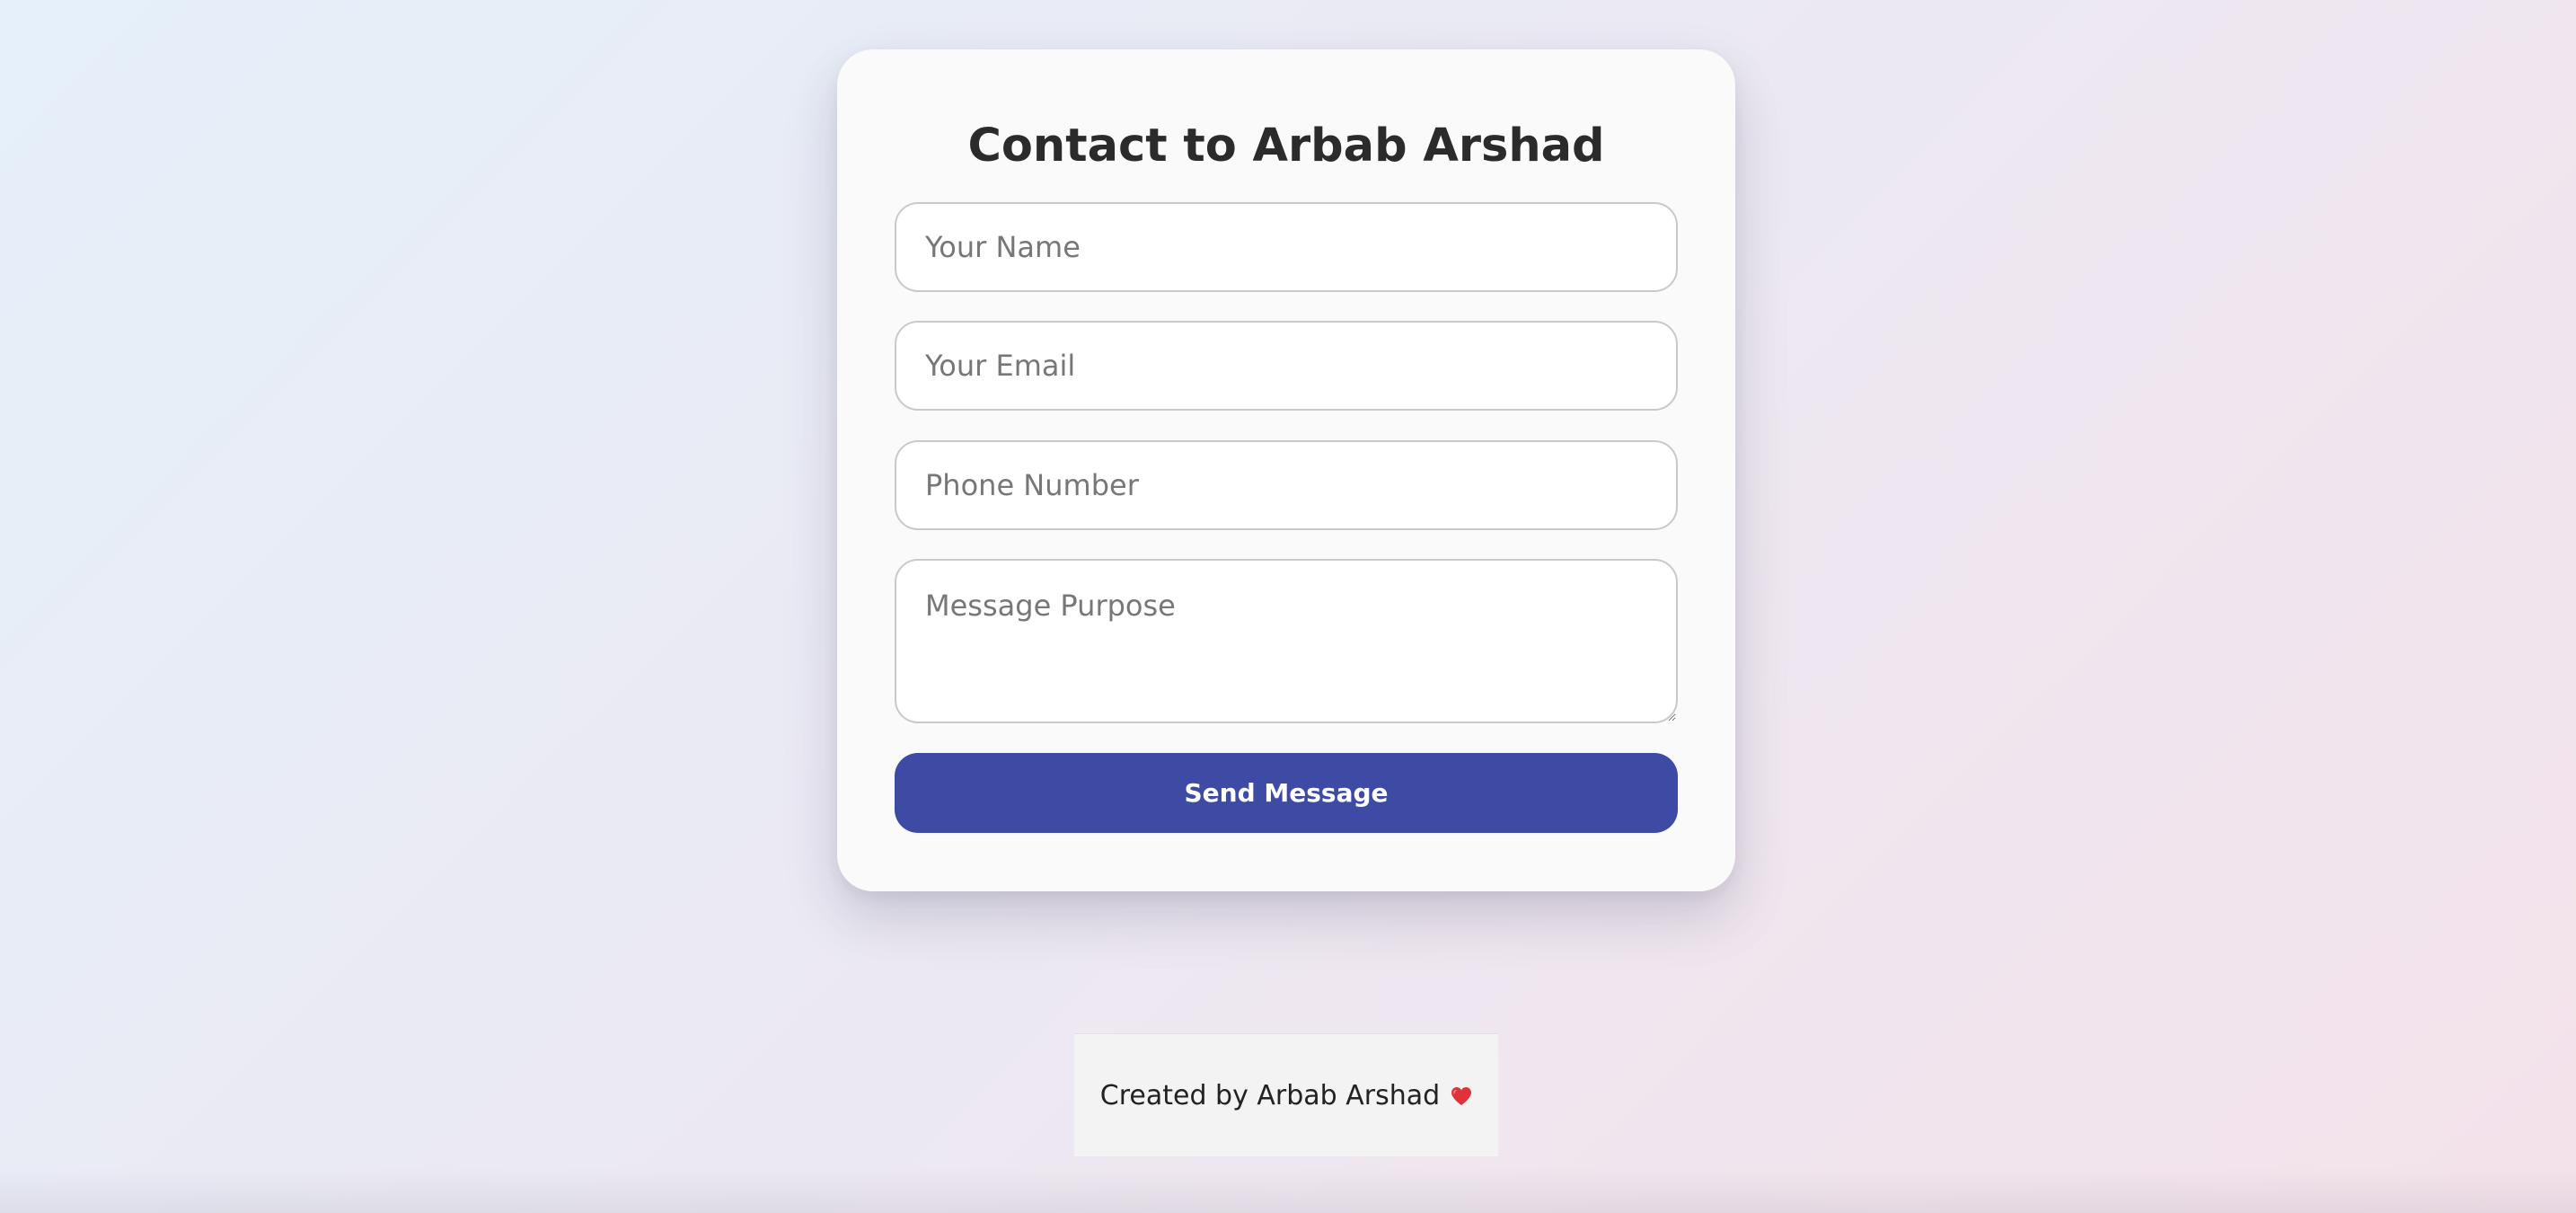  I want to click on heart-icon, so click(1461, 1096).